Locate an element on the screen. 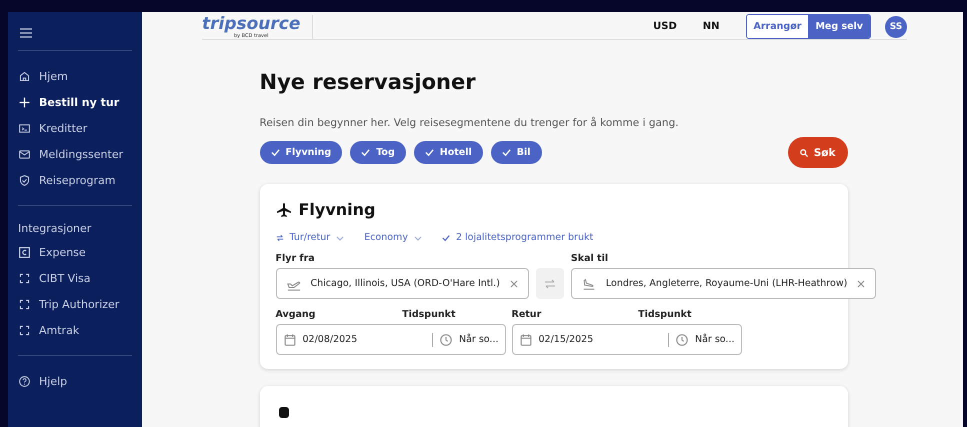  currency-selector: USD is located at coordinates (665, 26).